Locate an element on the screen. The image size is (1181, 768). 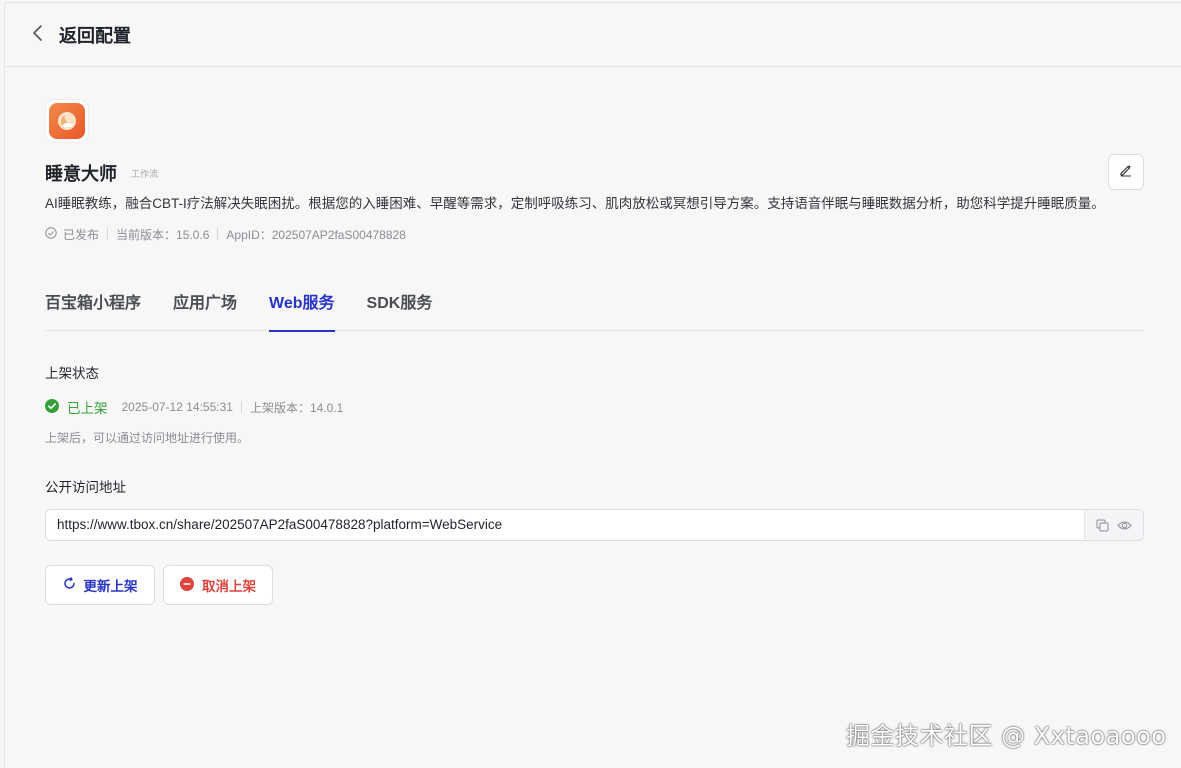
public-url-field is located at coordinates (594, 525).